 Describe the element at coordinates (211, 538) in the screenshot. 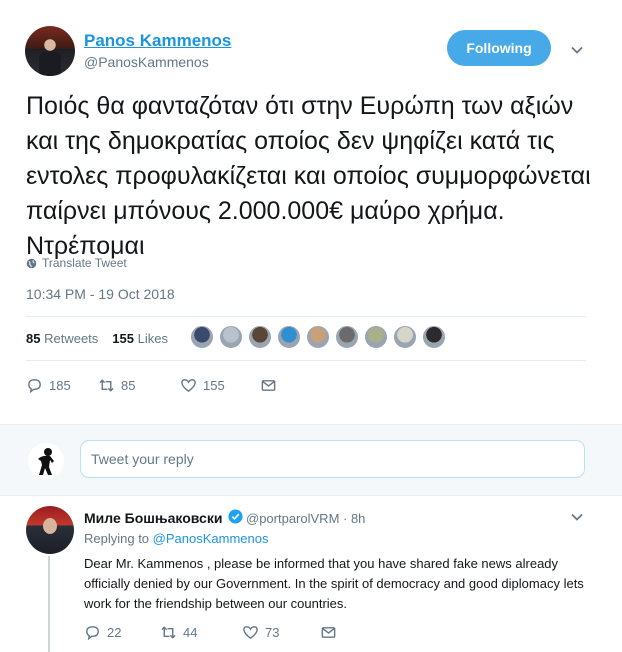

I see `replying-handle-link: @PanosKammenos` at that location.